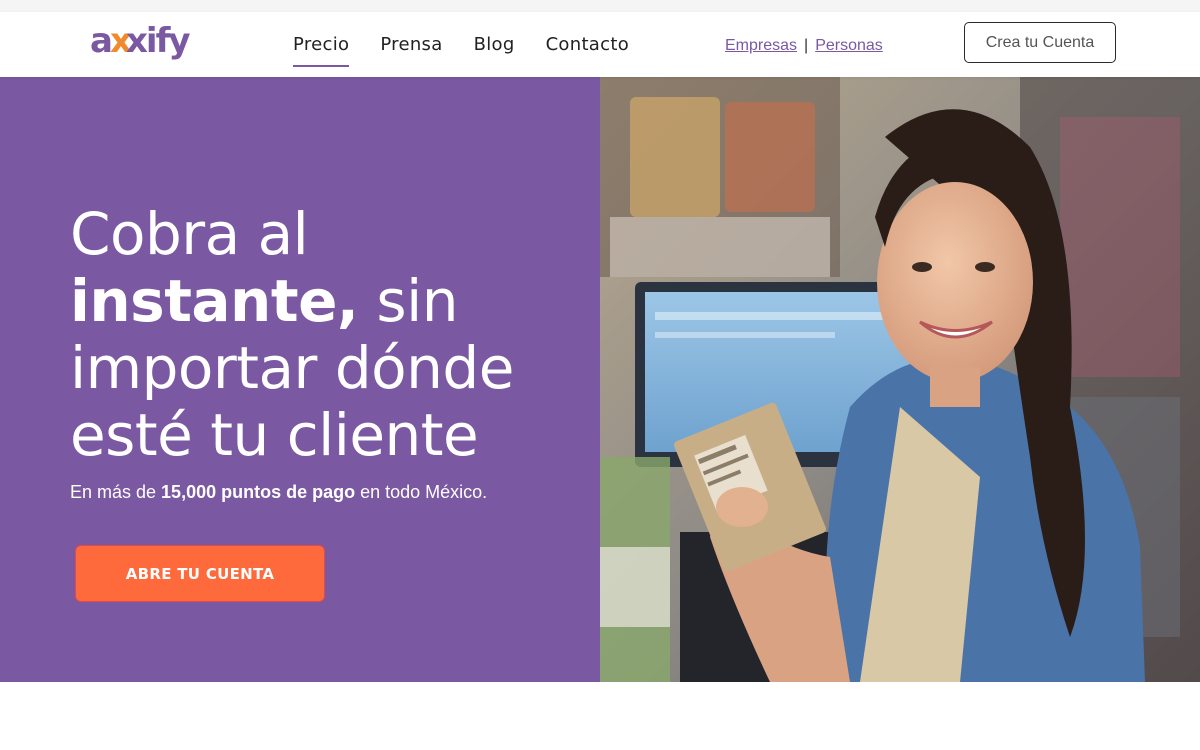  Describe the element at coordinates (761, 45) in the screenshot. I see `segment-empresas-link: Empresas` at that location.